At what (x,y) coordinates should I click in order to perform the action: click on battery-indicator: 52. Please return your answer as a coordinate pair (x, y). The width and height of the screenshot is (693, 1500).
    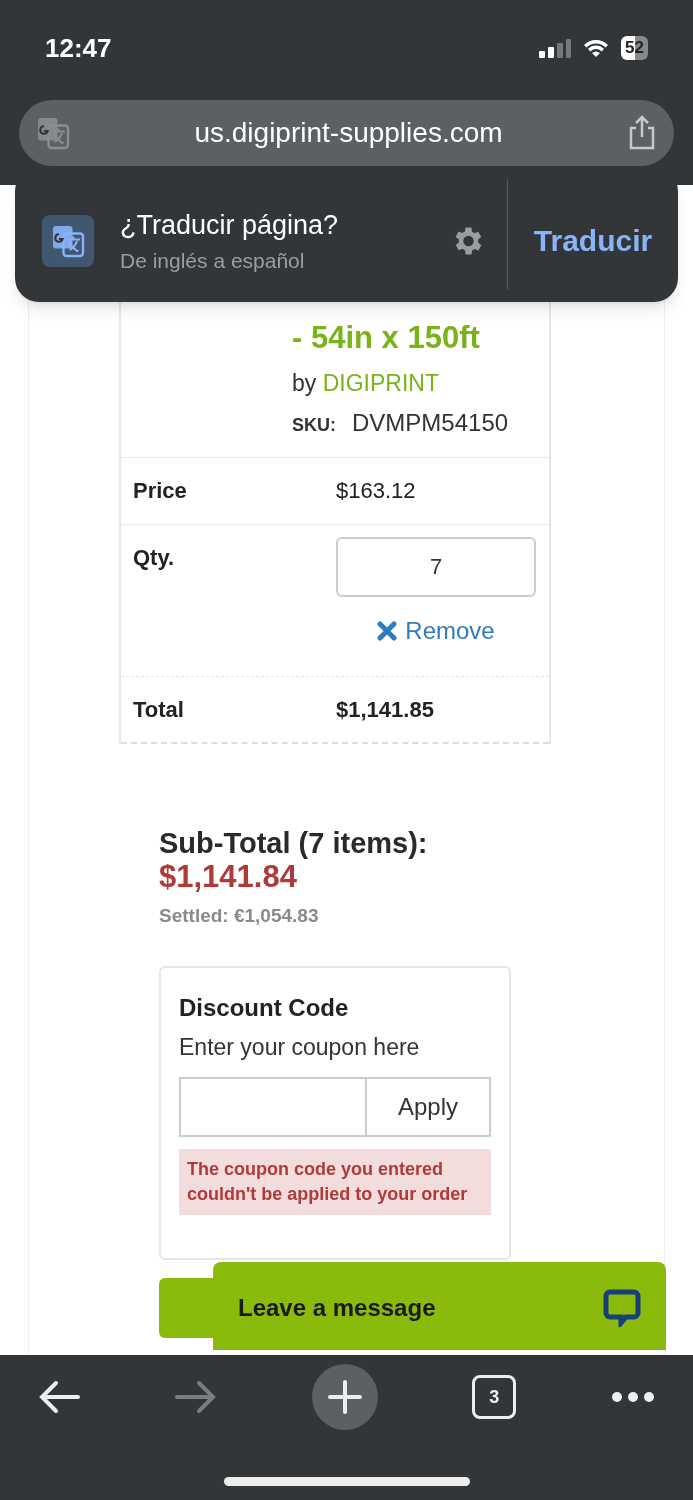
    Looking at the image, I should click on (634, 48).